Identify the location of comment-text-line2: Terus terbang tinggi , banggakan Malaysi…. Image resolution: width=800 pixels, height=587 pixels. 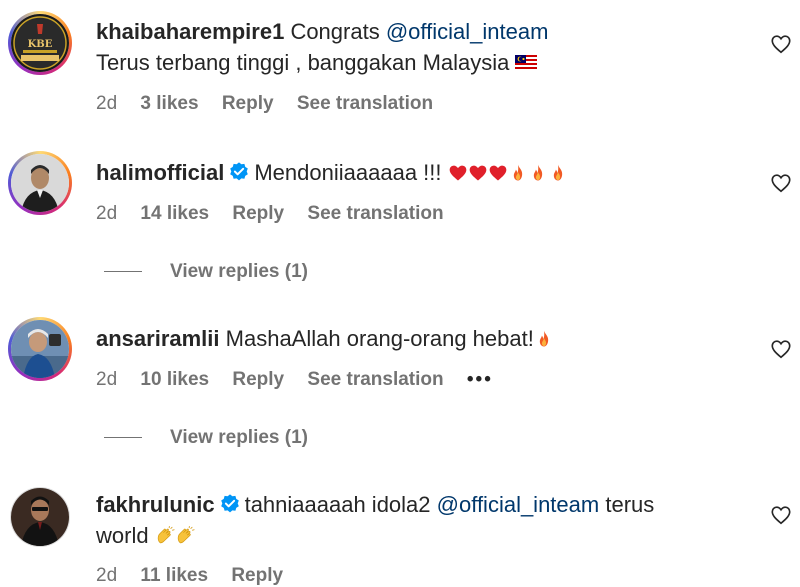
(317, 63).